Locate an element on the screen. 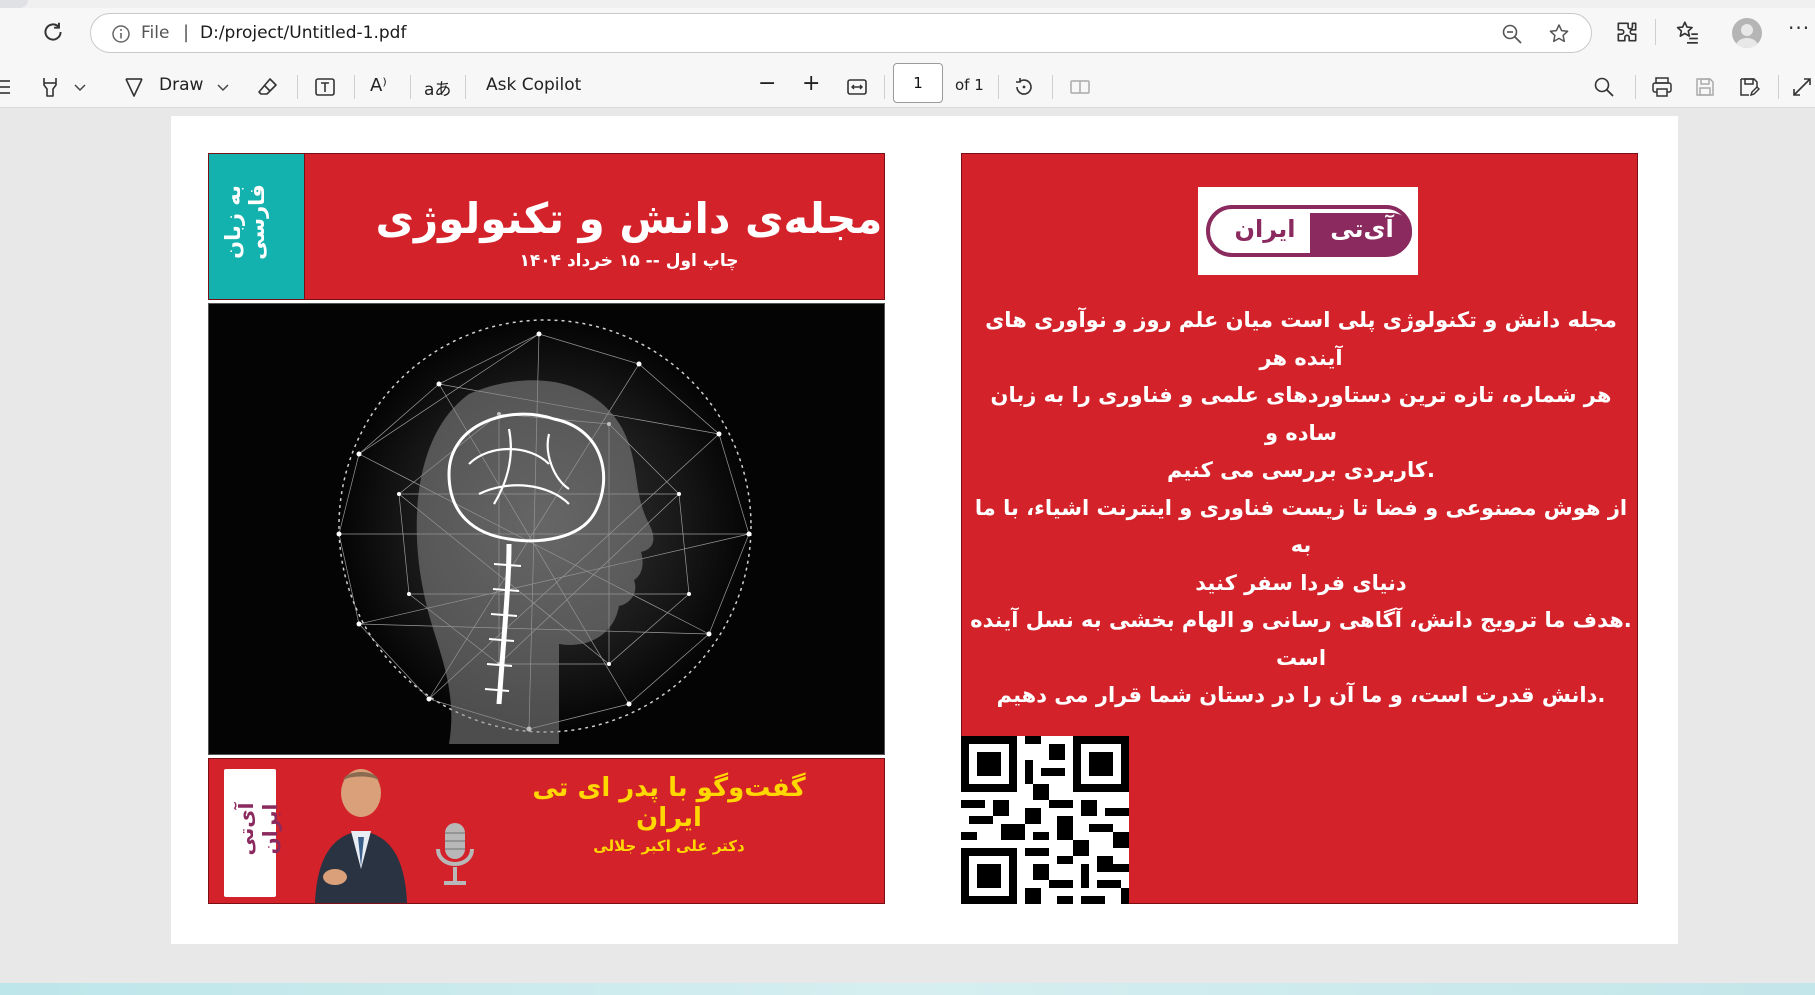  description-line: .کاربردی بررسی می کنیم is located at coordinates (1301, 470).